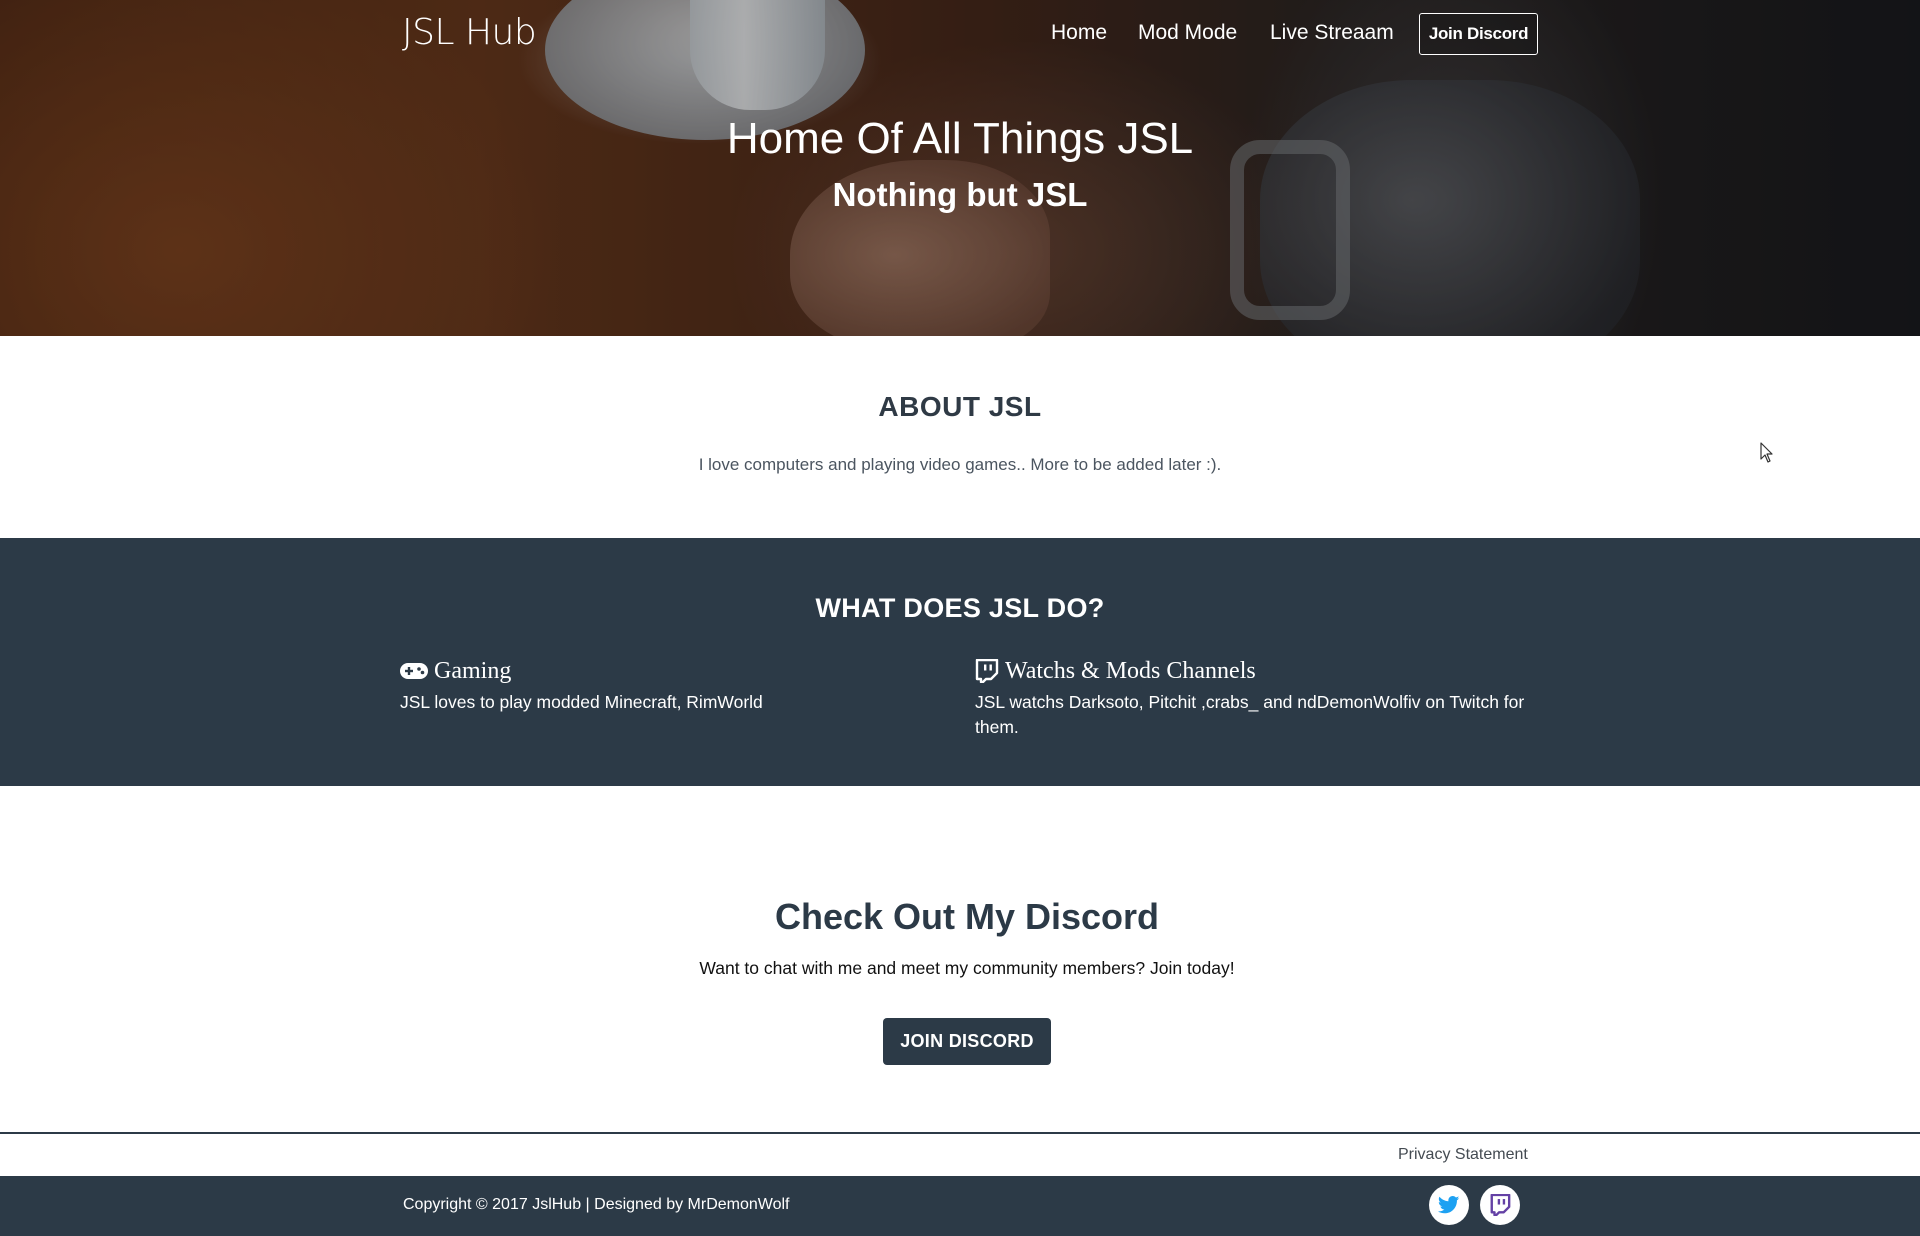  What do you see at coordinates (670, 671) in the screenshot?
I see `service-header: Gaming` at bounding box center [670, 671].